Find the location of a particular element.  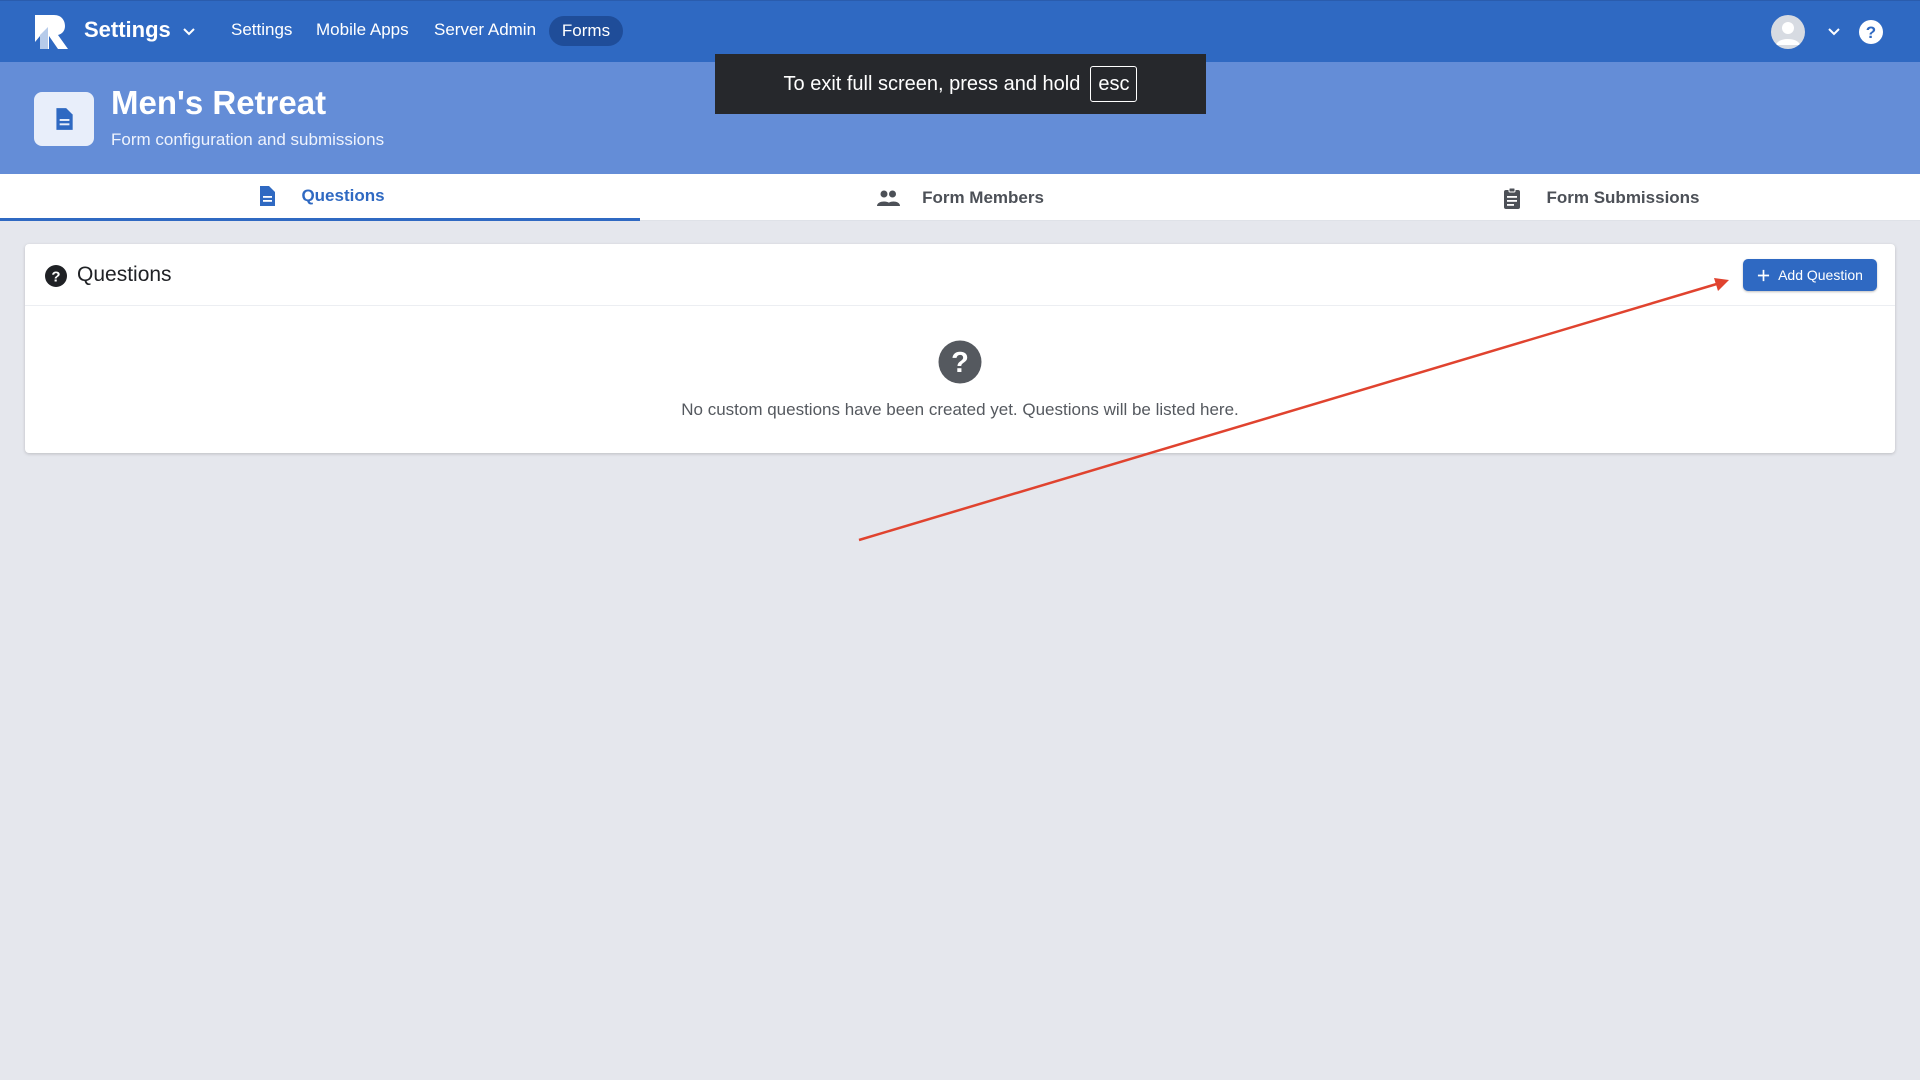

tab-questions: Questions is located at coordinates (320, 197).